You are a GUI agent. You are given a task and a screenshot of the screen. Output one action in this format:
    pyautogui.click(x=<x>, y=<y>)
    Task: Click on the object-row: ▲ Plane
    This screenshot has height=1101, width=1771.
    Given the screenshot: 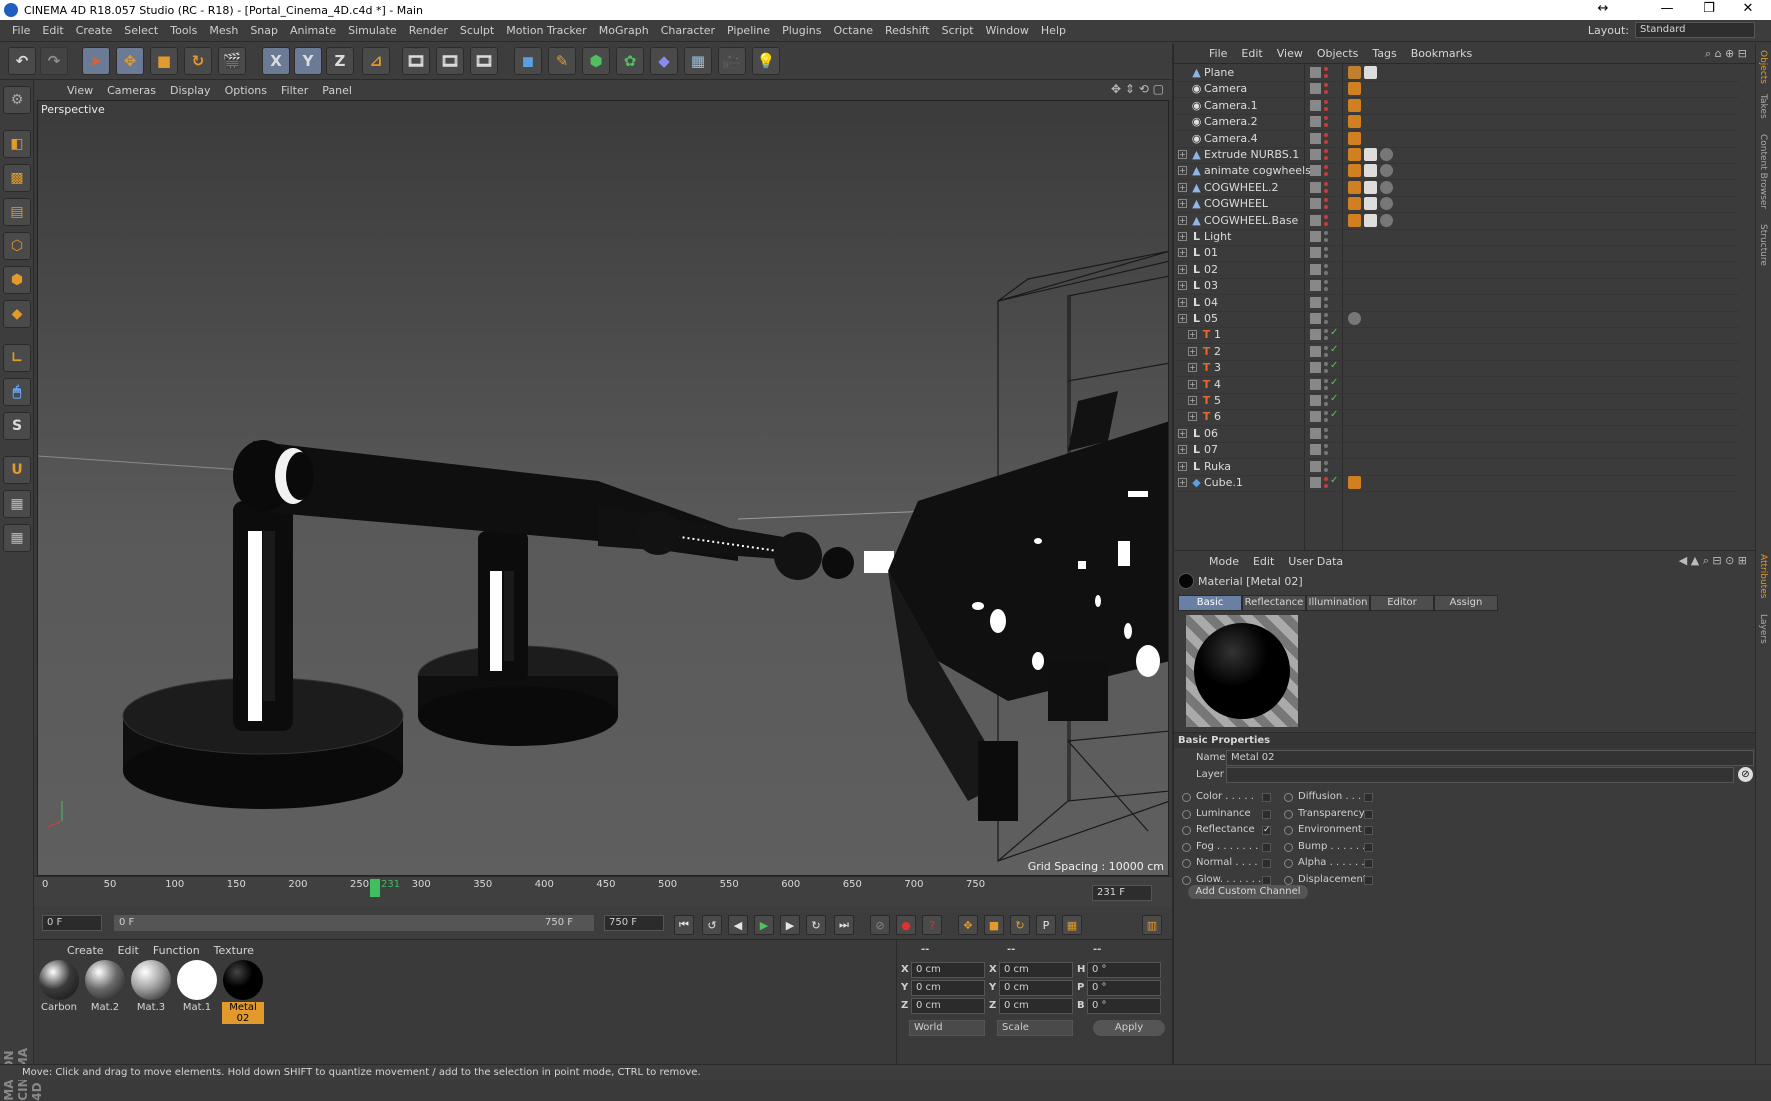 What is the action you would take?
    pyautogui.click(x=1456, y=73)
    